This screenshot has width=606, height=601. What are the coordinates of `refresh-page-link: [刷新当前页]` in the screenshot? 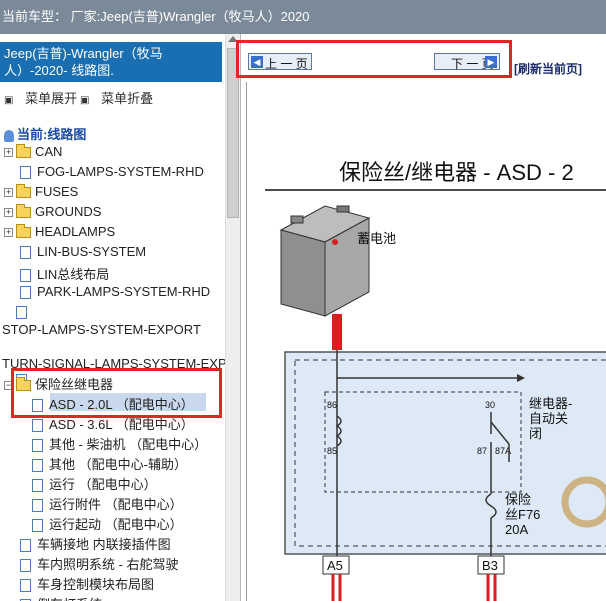 It's located at (548, 68).